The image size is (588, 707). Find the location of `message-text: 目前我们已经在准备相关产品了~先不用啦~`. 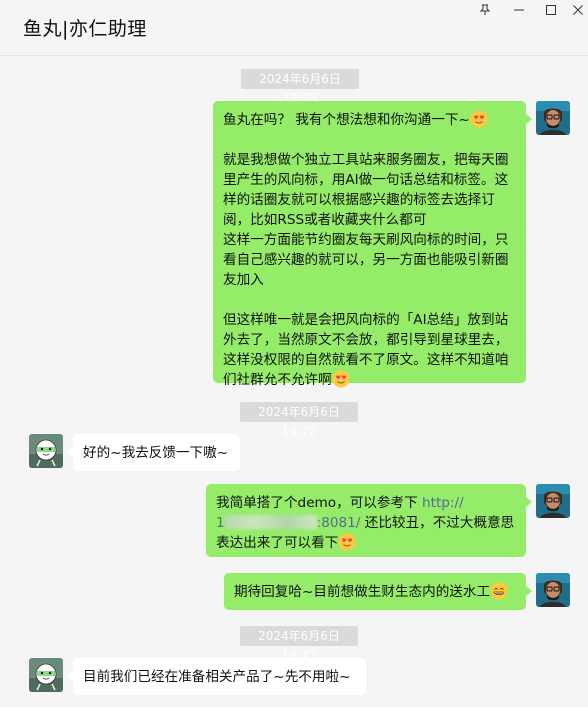

message-text: 目前我们已经在准备相关产品了~先不用啦~ is located at coordinates (217, 677).